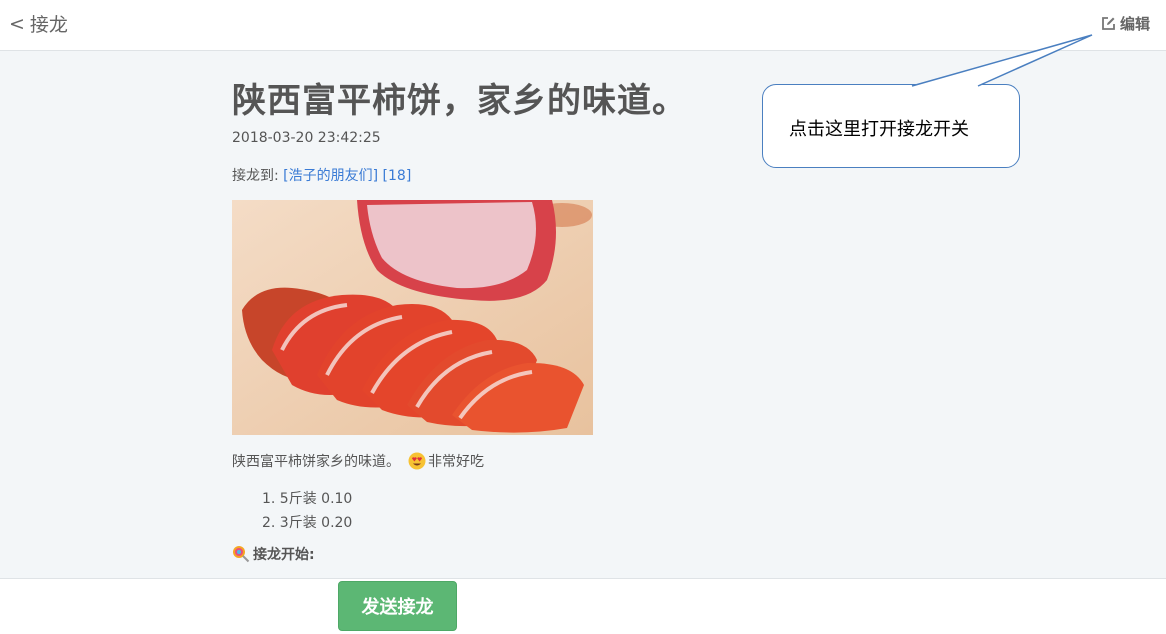 This screenshot has height=634, width=1166. What do you see at coordinates (1134, 24) in the screenshot?
I see `edit-label: 编辑` at bounding box center [1134, 24].